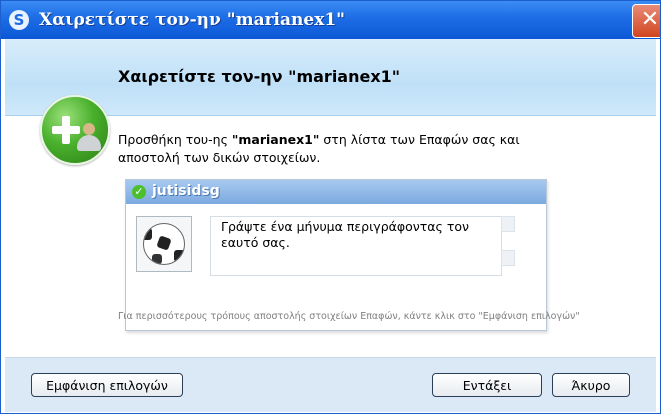  I want to click on person-icon, so click(89, 138).